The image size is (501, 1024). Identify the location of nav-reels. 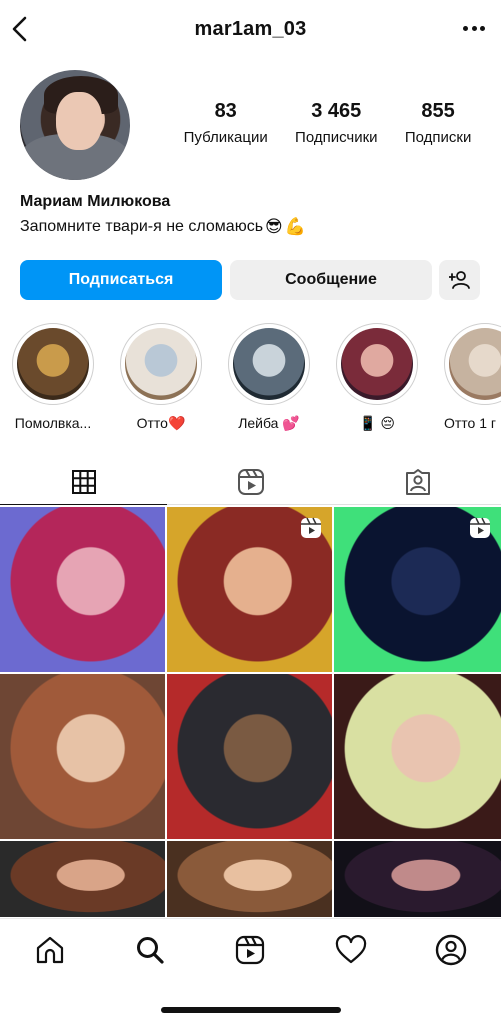
(250, 950).